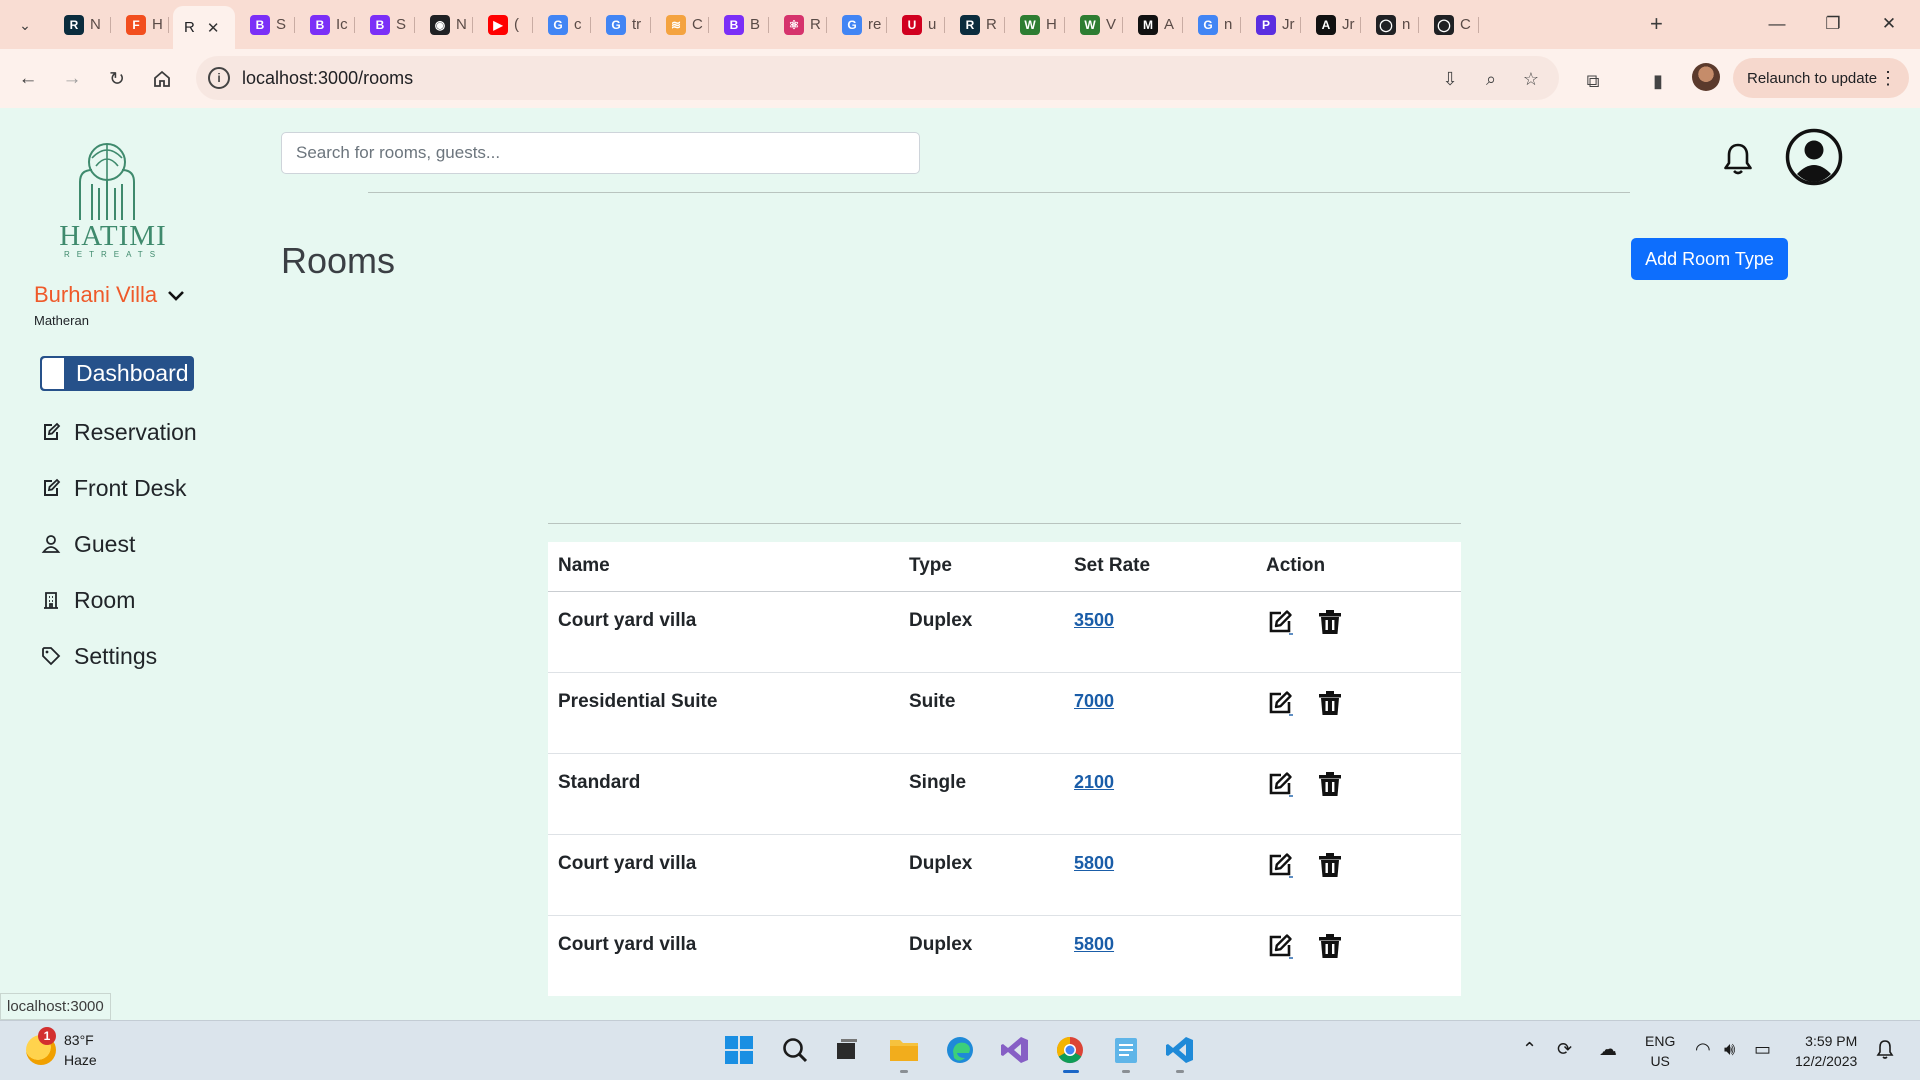 This screenshot has height=1080, width=1920. I want to click on minimize-icon: —, so click(1777, 24).